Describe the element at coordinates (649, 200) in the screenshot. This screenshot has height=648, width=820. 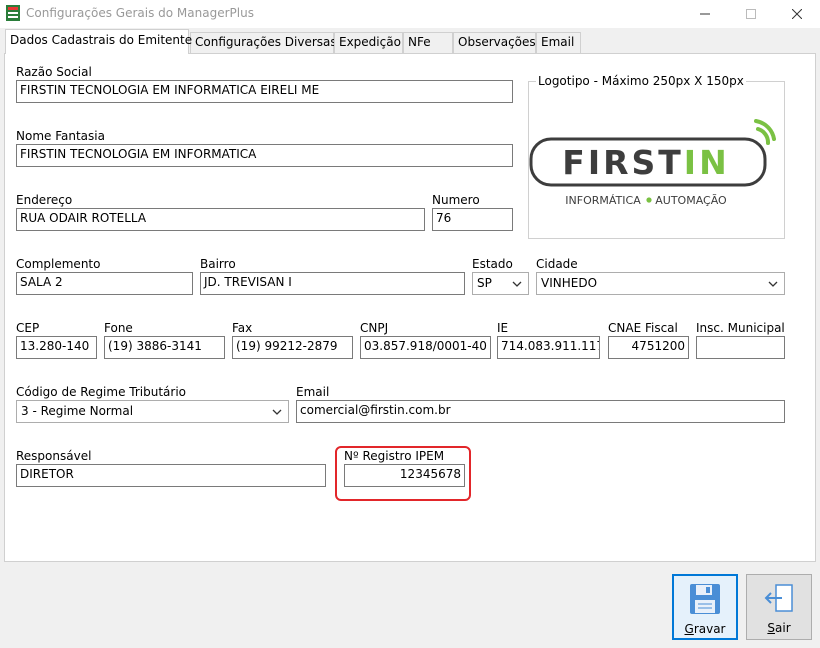
I see `logo-dot` at that location.